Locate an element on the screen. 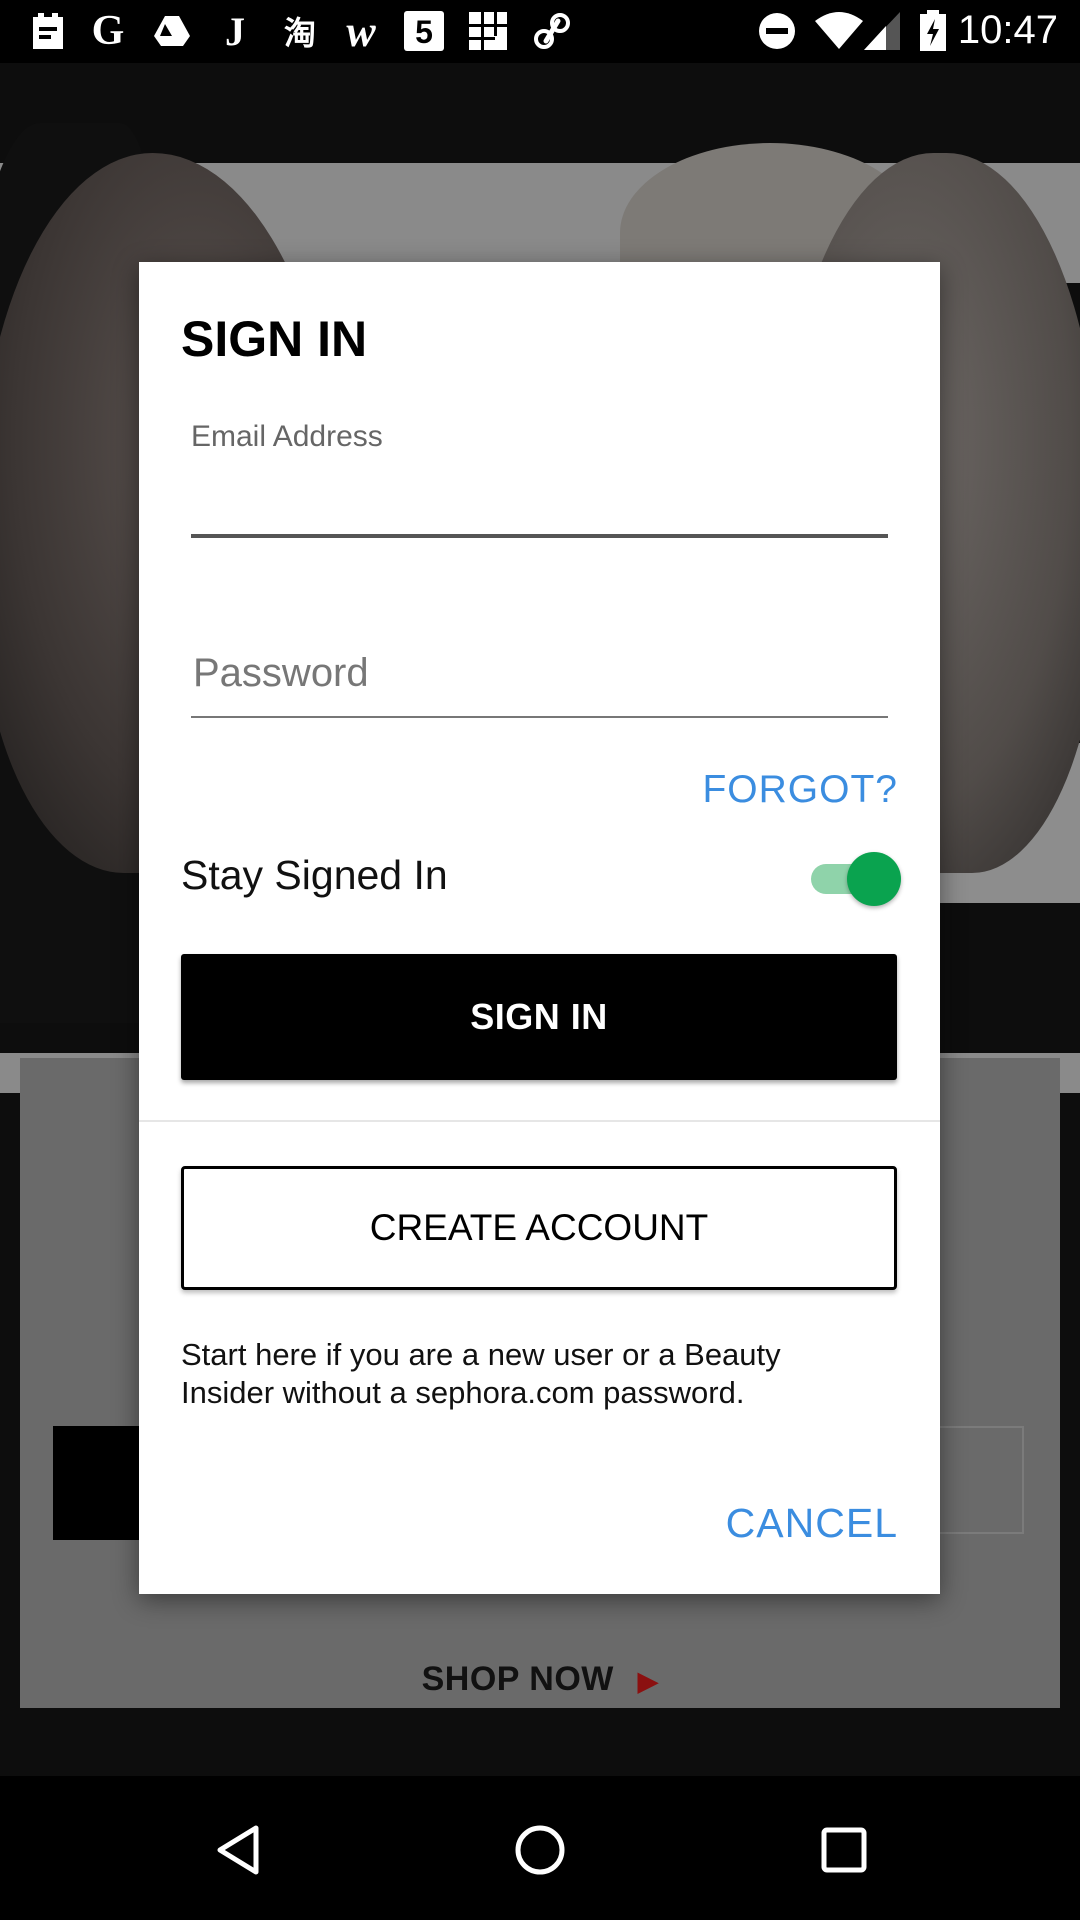 Image resolution: width=1080 pixels, height=1920 pixels. recents-icon is located at coordinates (844, 1850).